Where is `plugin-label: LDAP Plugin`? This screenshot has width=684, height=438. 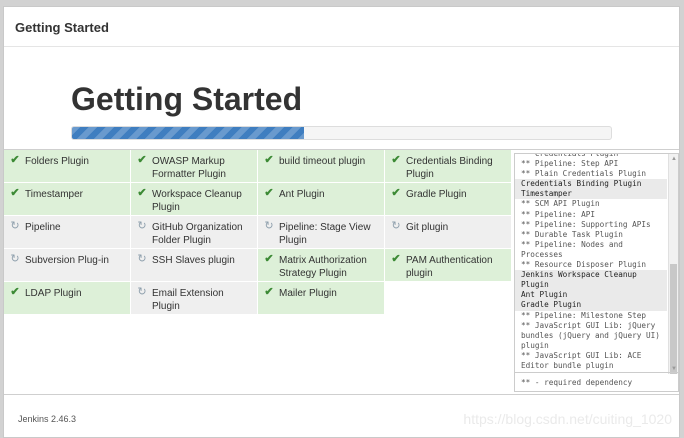
plugin-label: LDAP Plugin is located at coordinates (53, 293).